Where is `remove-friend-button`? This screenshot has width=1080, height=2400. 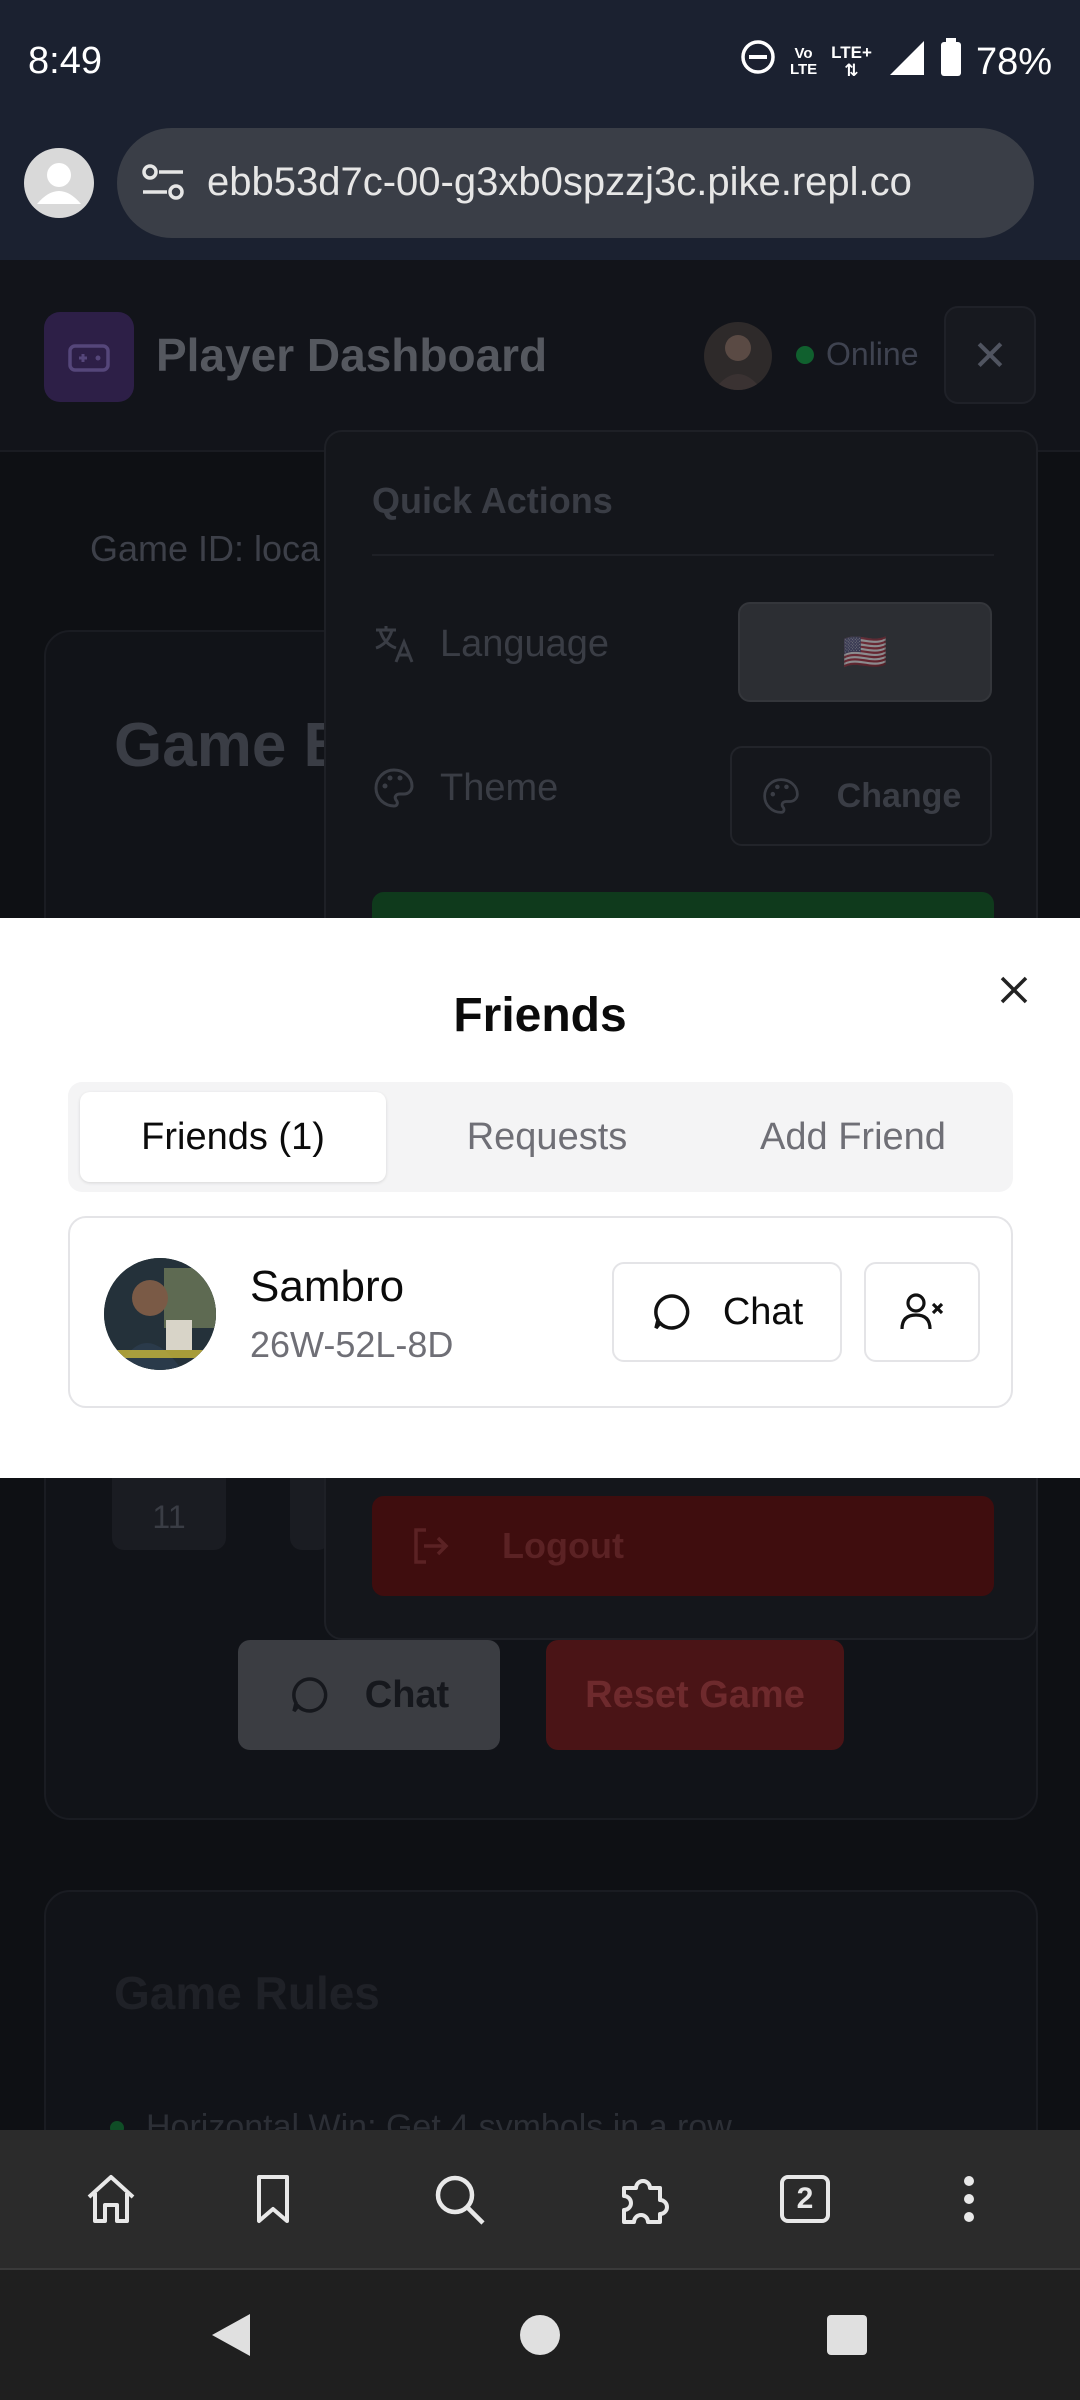
remove-friend-button is located at coordinates (922, 1312).